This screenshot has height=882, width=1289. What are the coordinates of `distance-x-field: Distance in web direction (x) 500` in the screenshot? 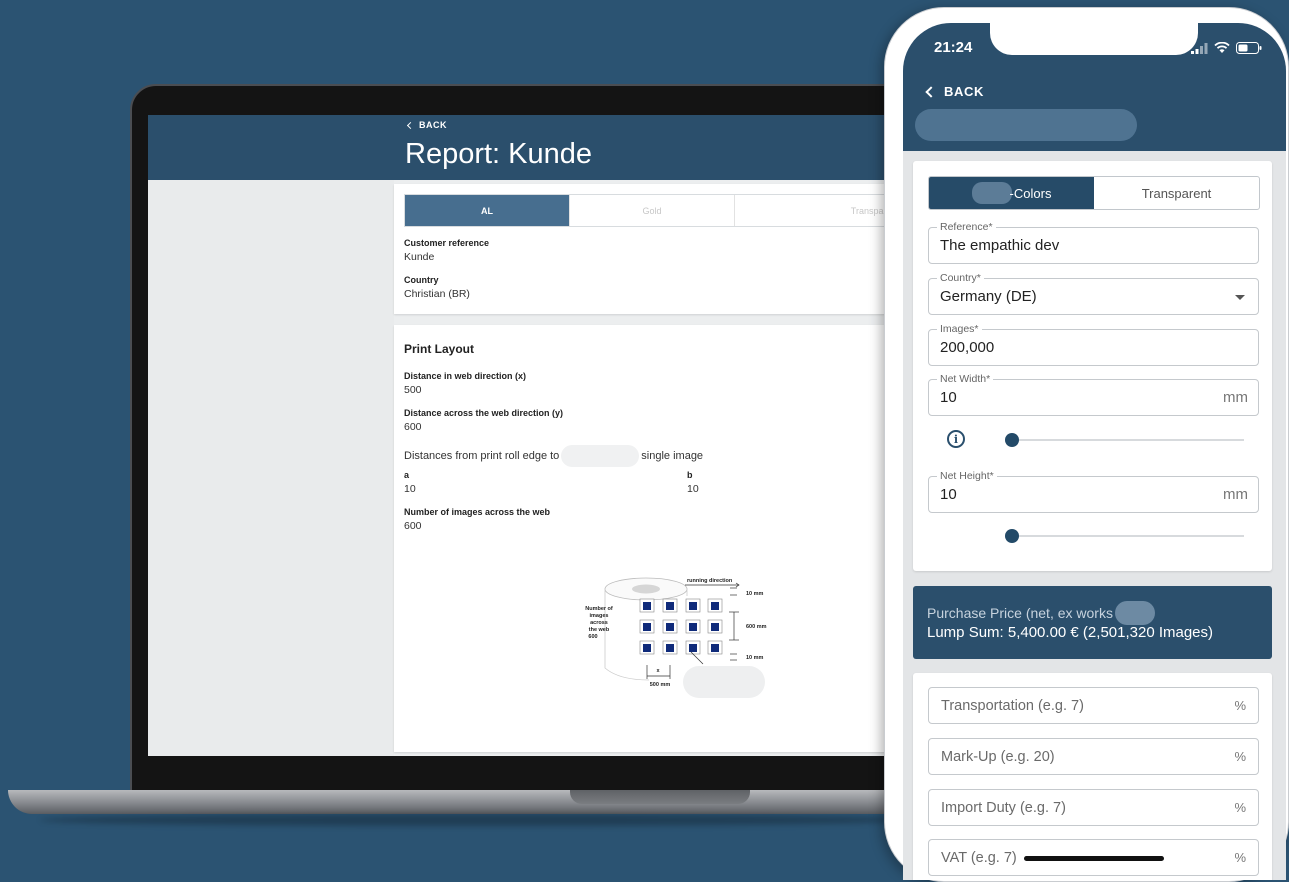 It's located at (465, 383).